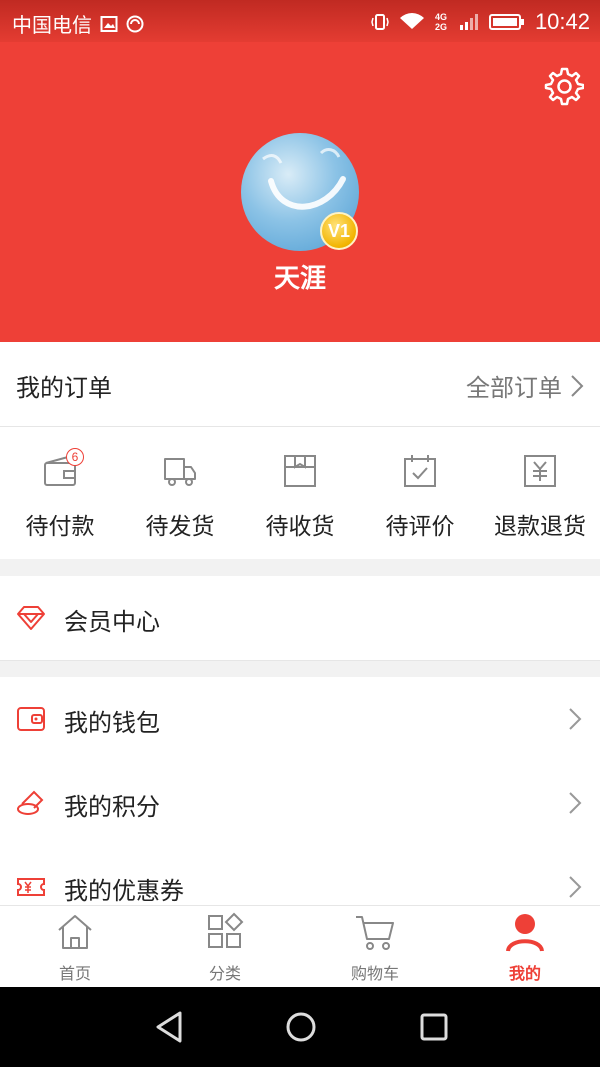 The image size is (600, 1067). What do you see at coordinates (300, 527) in the screenshot?
I see `order-status-label: 待收货` at bounding box center [300, 527].